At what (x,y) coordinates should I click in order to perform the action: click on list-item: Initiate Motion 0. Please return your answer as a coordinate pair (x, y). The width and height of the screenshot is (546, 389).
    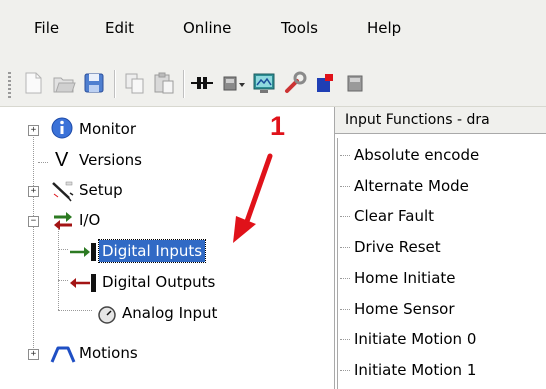
    Looking at the image, I should click on (407, 339).